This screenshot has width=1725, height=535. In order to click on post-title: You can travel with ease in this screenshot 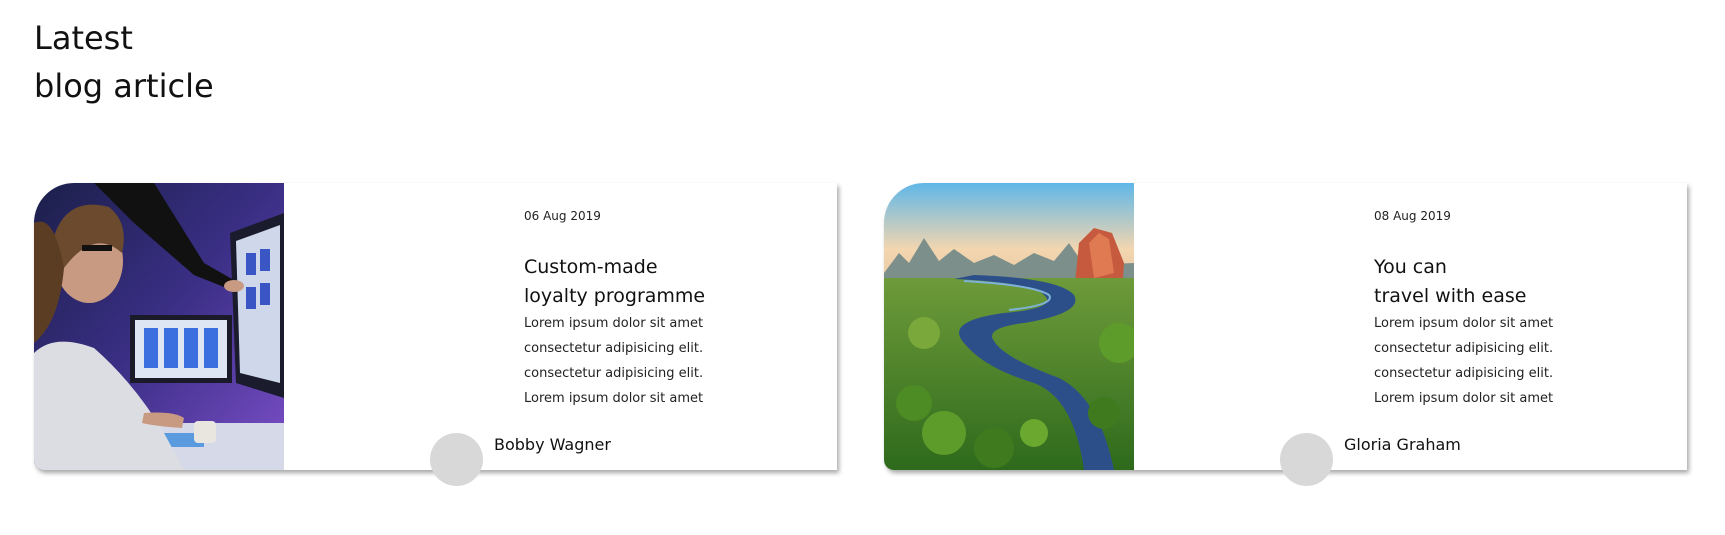, I will do `click(1519, 282)`.